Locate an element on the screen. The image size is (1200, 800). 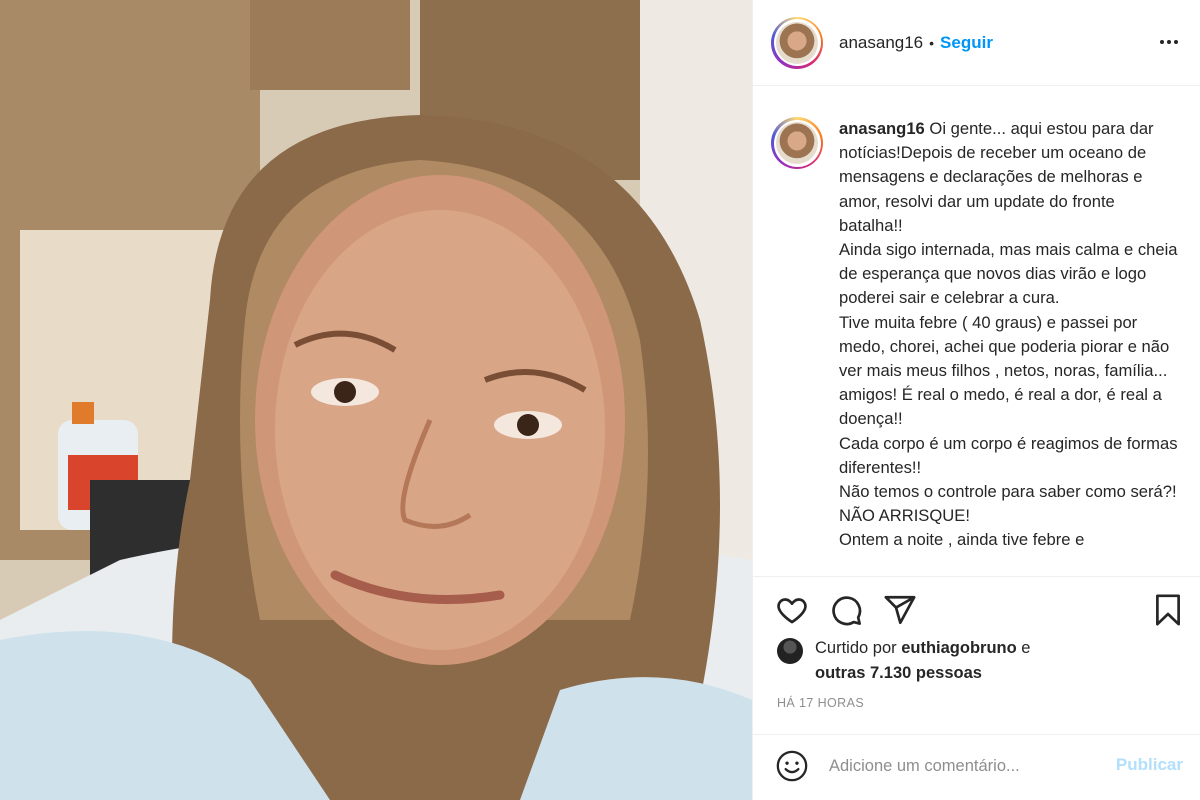
likes-prefix: Curtido por is located at coordinates (858, 648).